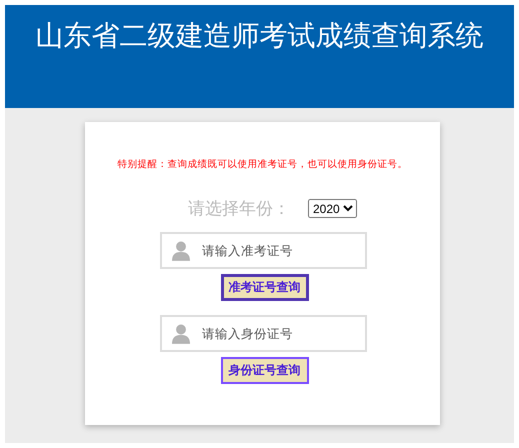 The height and width of the screenshot is (448, 519). I want to click on input-field: 请输入准考证号, so click(263, 250).